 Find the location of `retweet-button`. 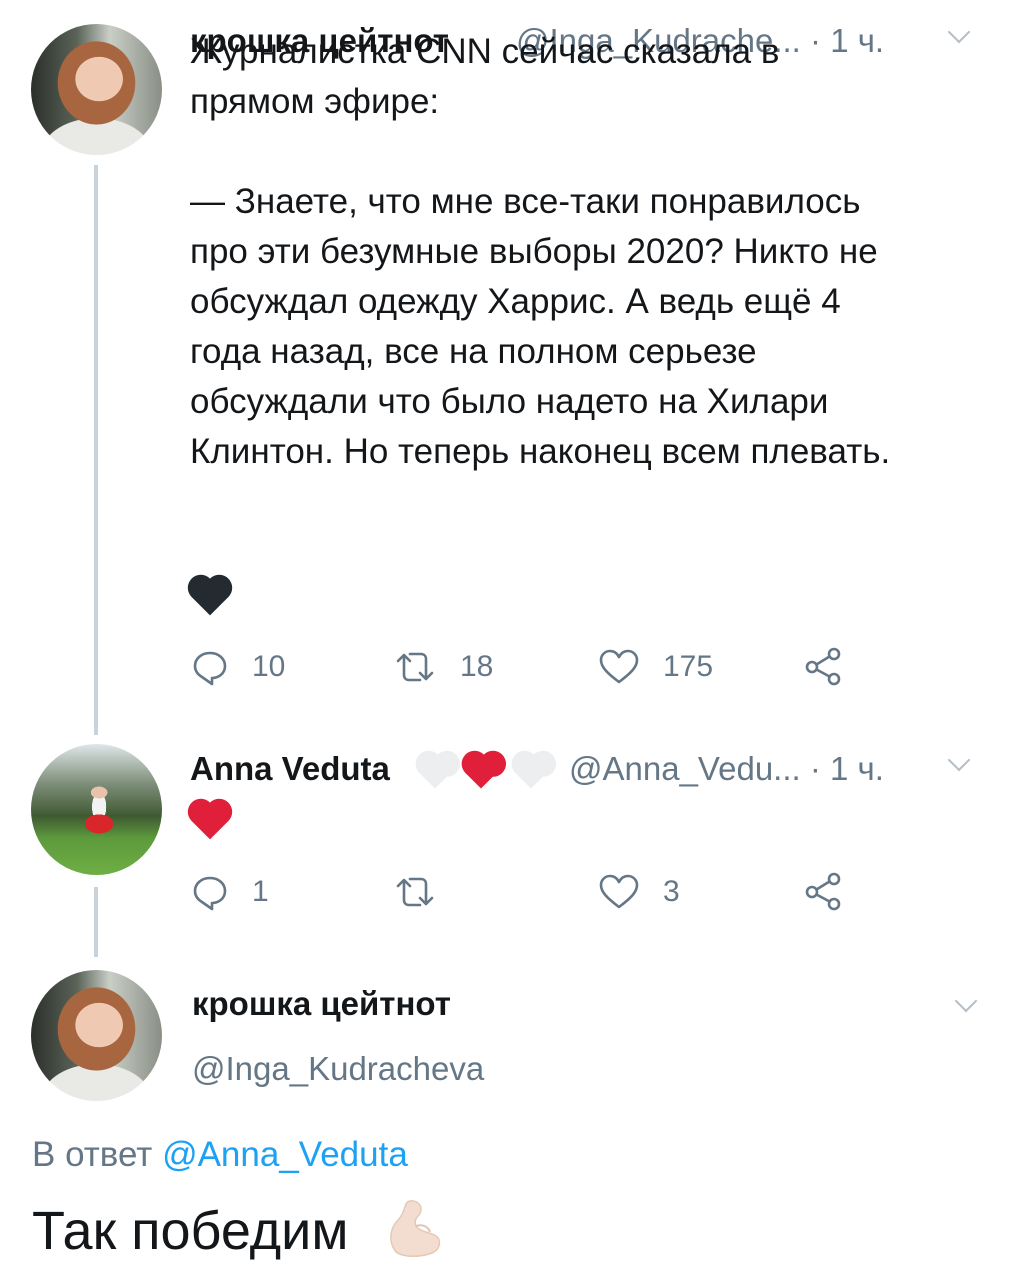

retweet-button is located at coordinates (426, 892).